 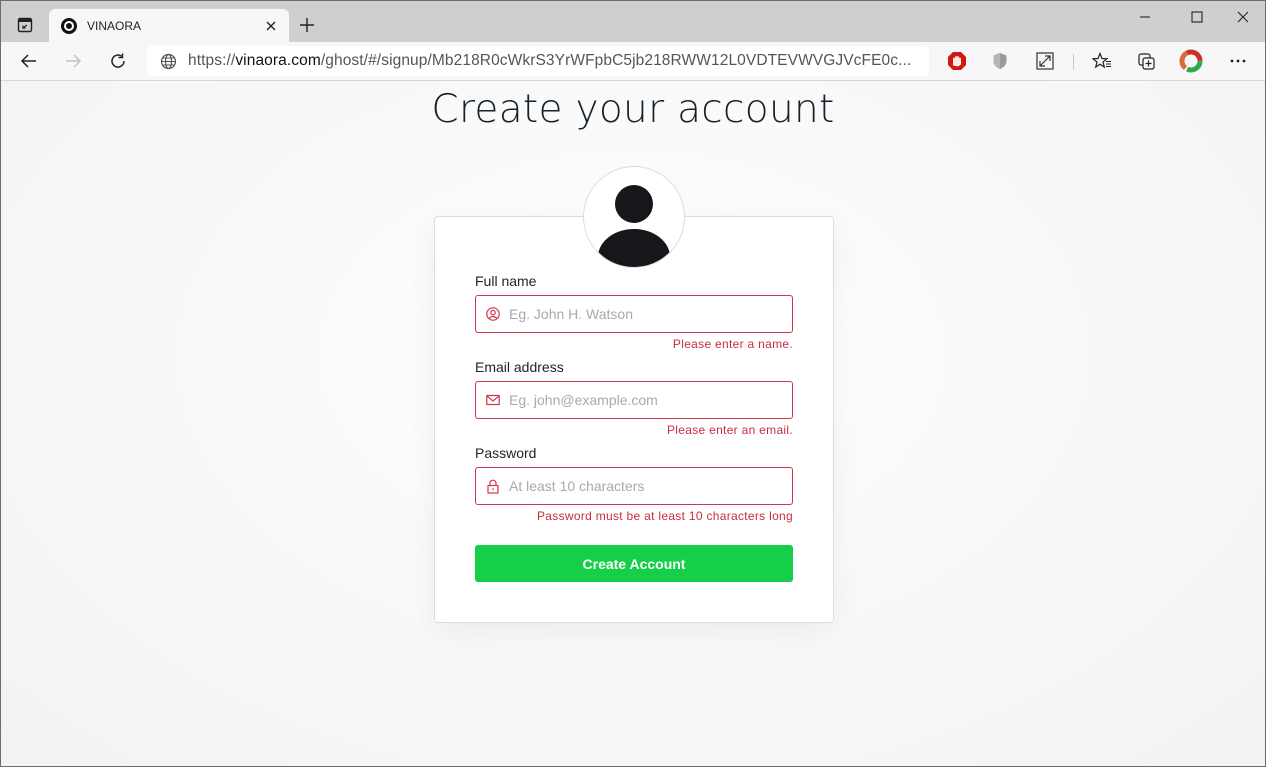 I want to click on expand-button, so click(x=1045, y=61).